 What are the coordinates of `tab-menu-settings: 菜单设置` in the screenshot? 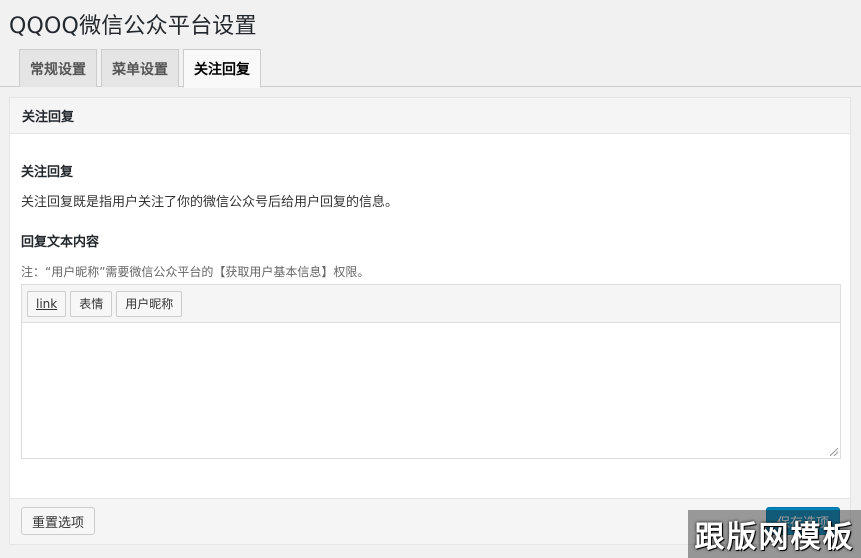 It's located at (140, 68).